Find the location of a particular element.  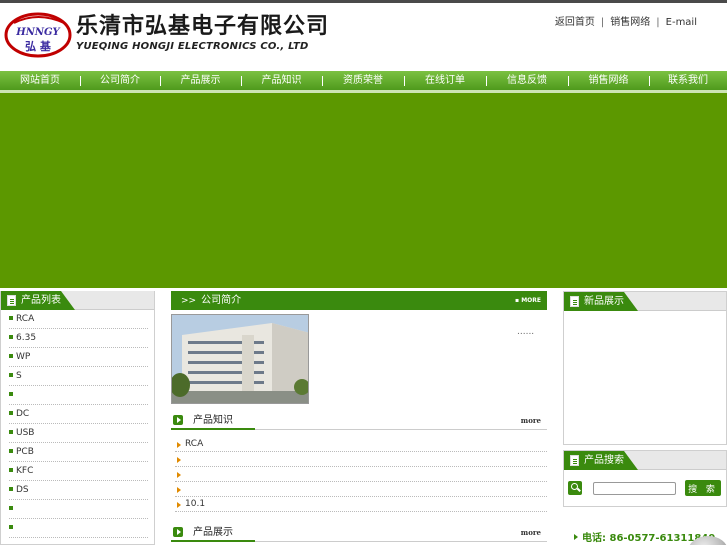

search-header: 产品搜索 is located at coordinates (645, 460).